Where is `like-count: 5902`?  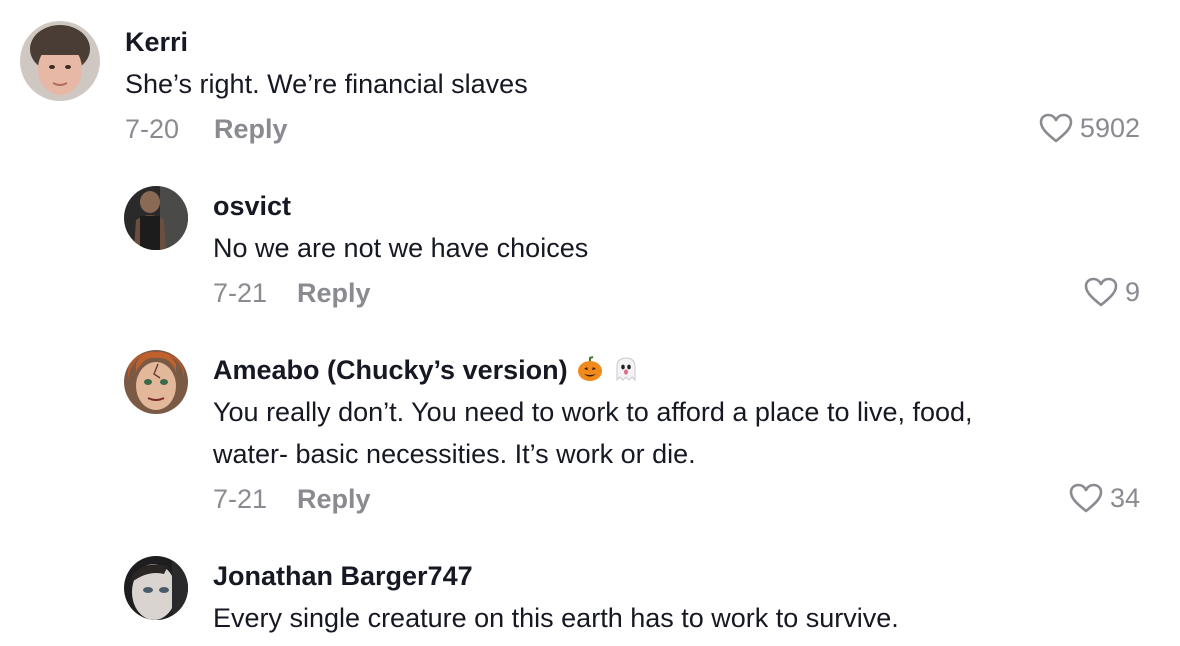
like-count: 5902 is located at coordinates (1109, 127).